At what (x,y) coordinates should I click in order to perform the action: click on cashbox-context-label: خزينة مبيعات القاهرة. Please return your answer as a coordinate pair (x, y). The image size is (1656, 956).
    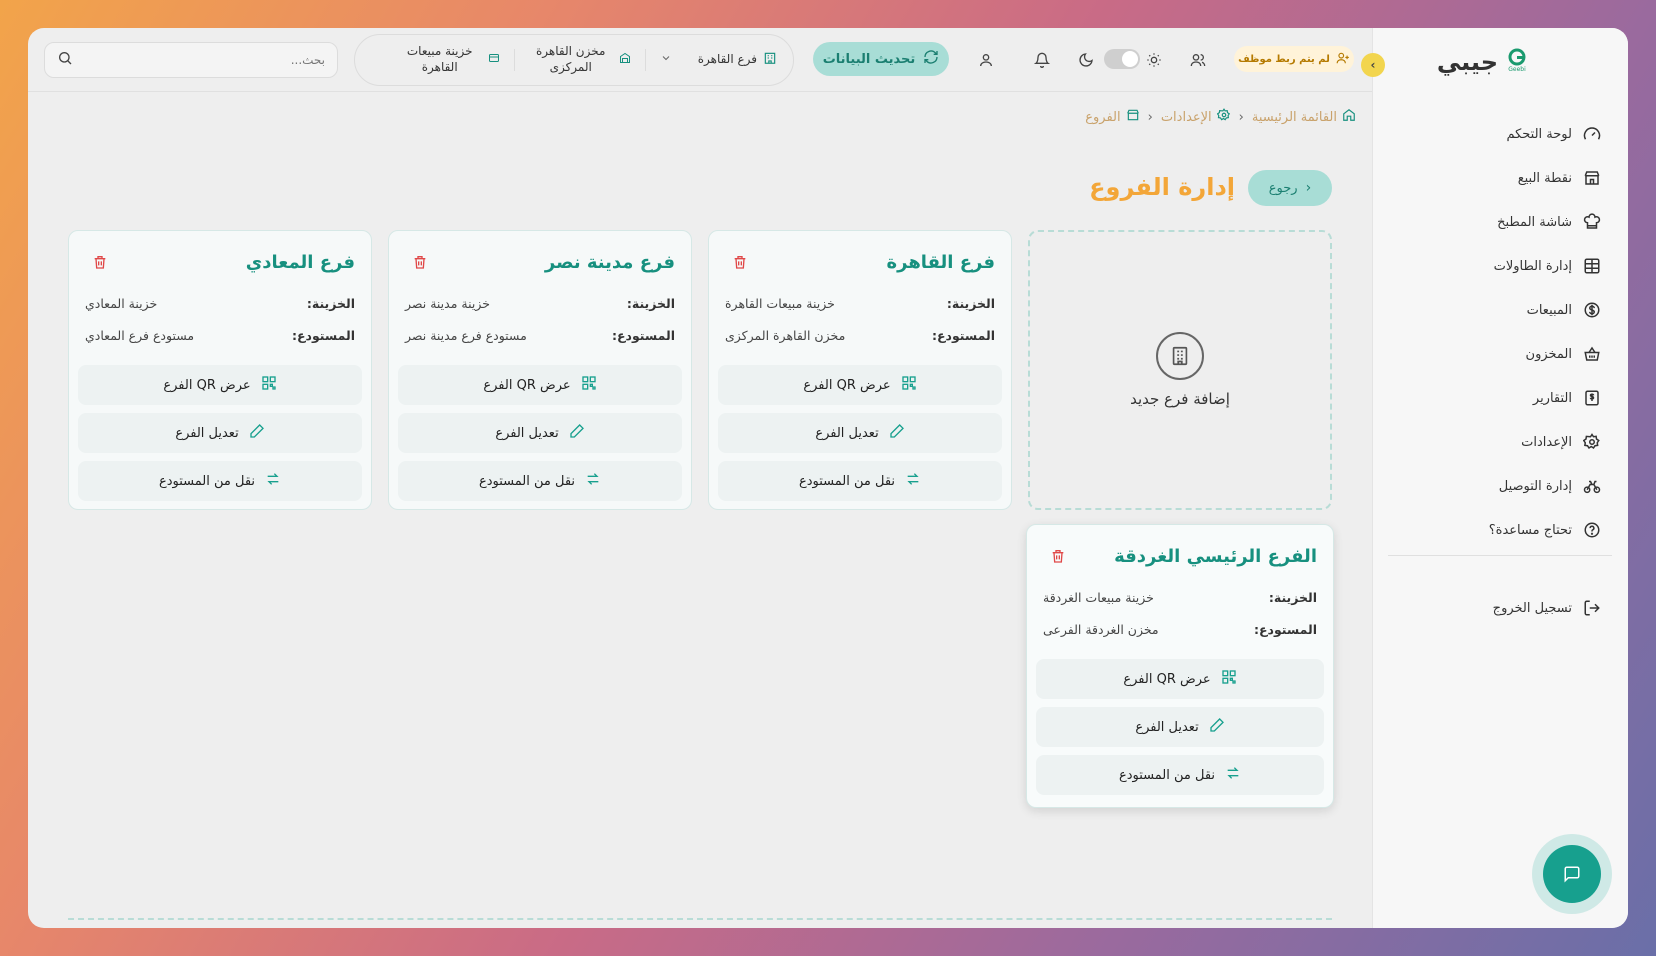
    Looking at the image, I should click on (439, 59).